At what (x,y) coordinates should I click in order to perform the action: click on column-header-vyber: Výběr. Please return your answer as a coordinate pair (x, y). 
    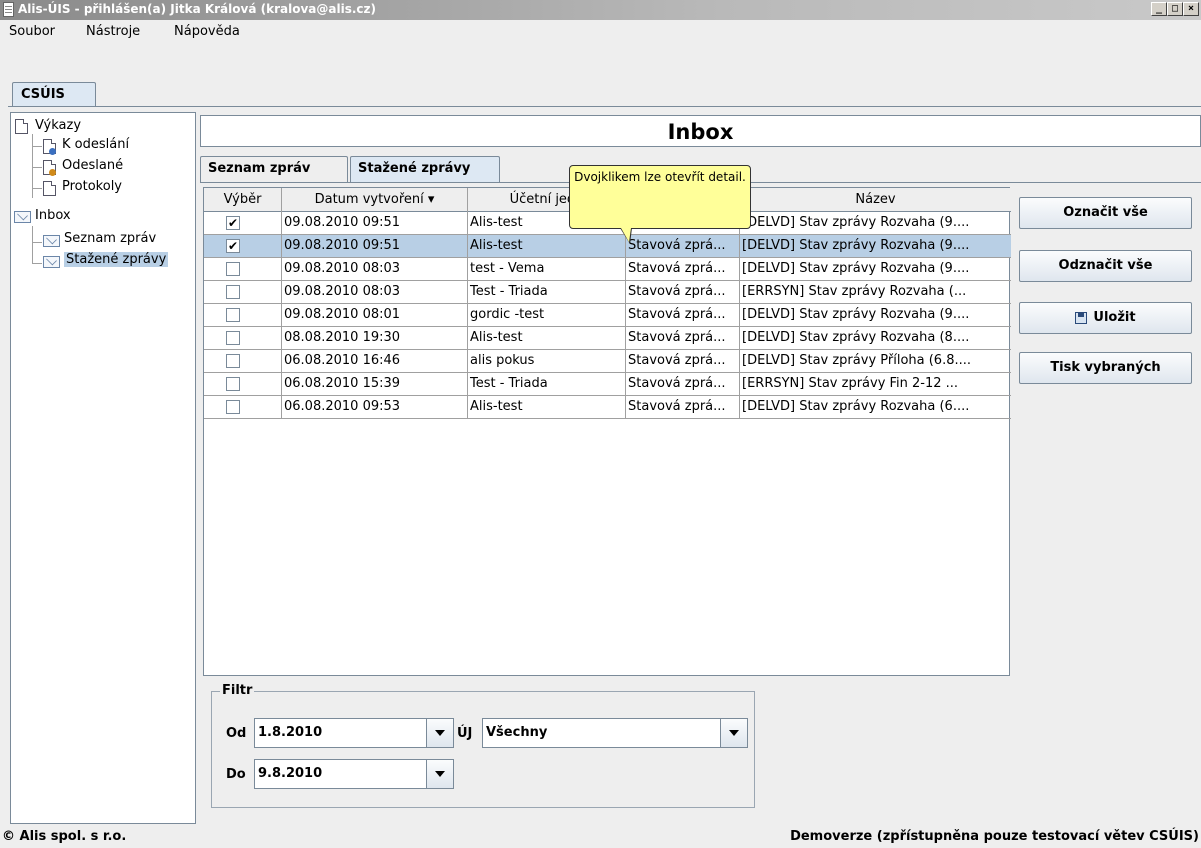
    Looking at the image, I should click on (243, 200).